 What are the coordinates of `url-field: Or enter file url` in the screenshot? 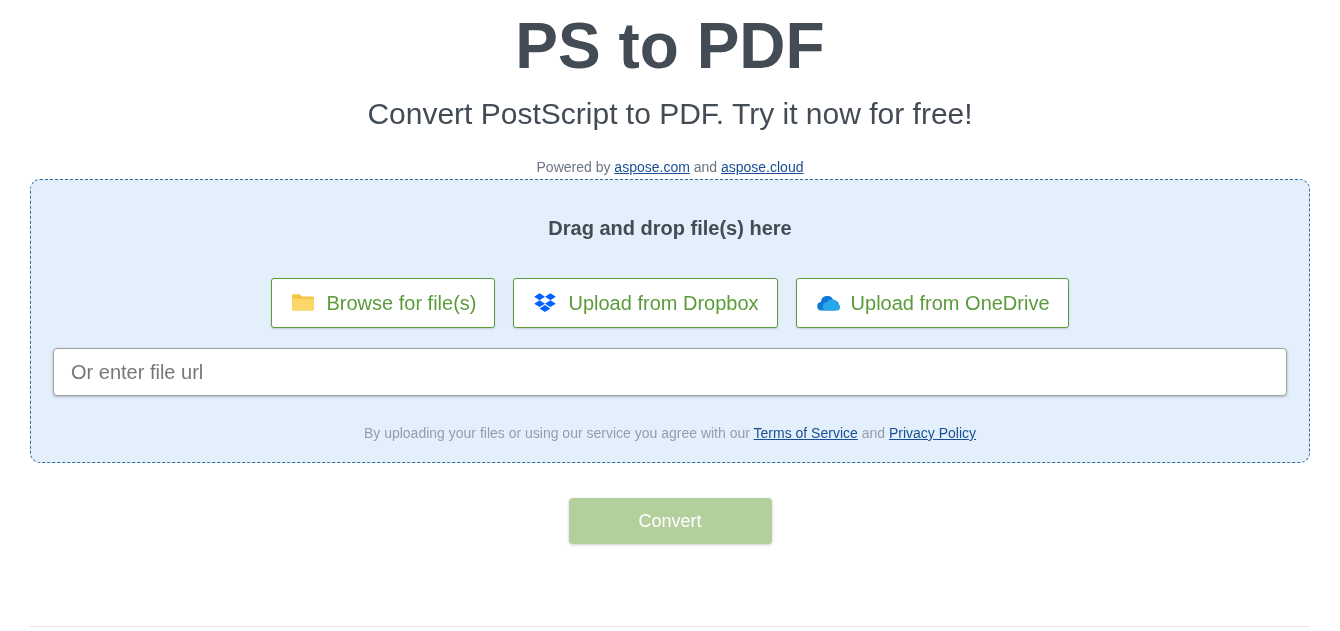 It's located at (670, 372).